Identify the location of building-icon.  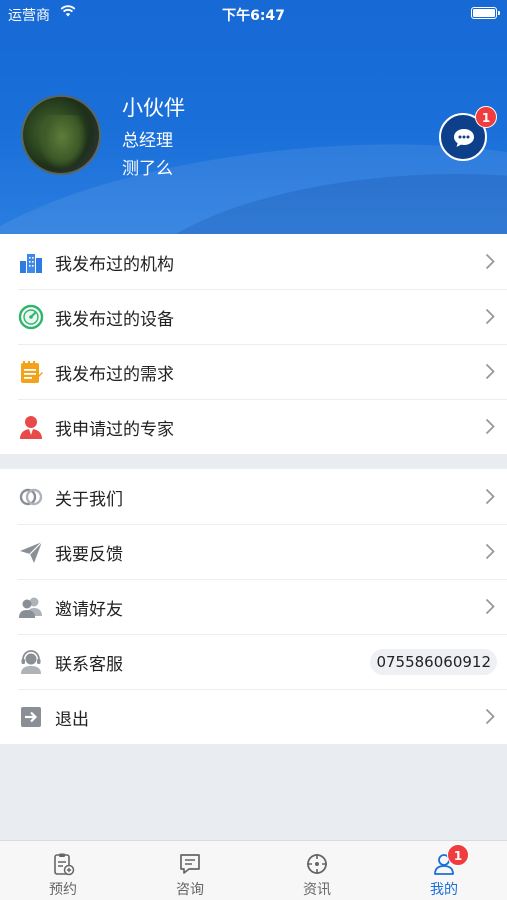
(31, 262).